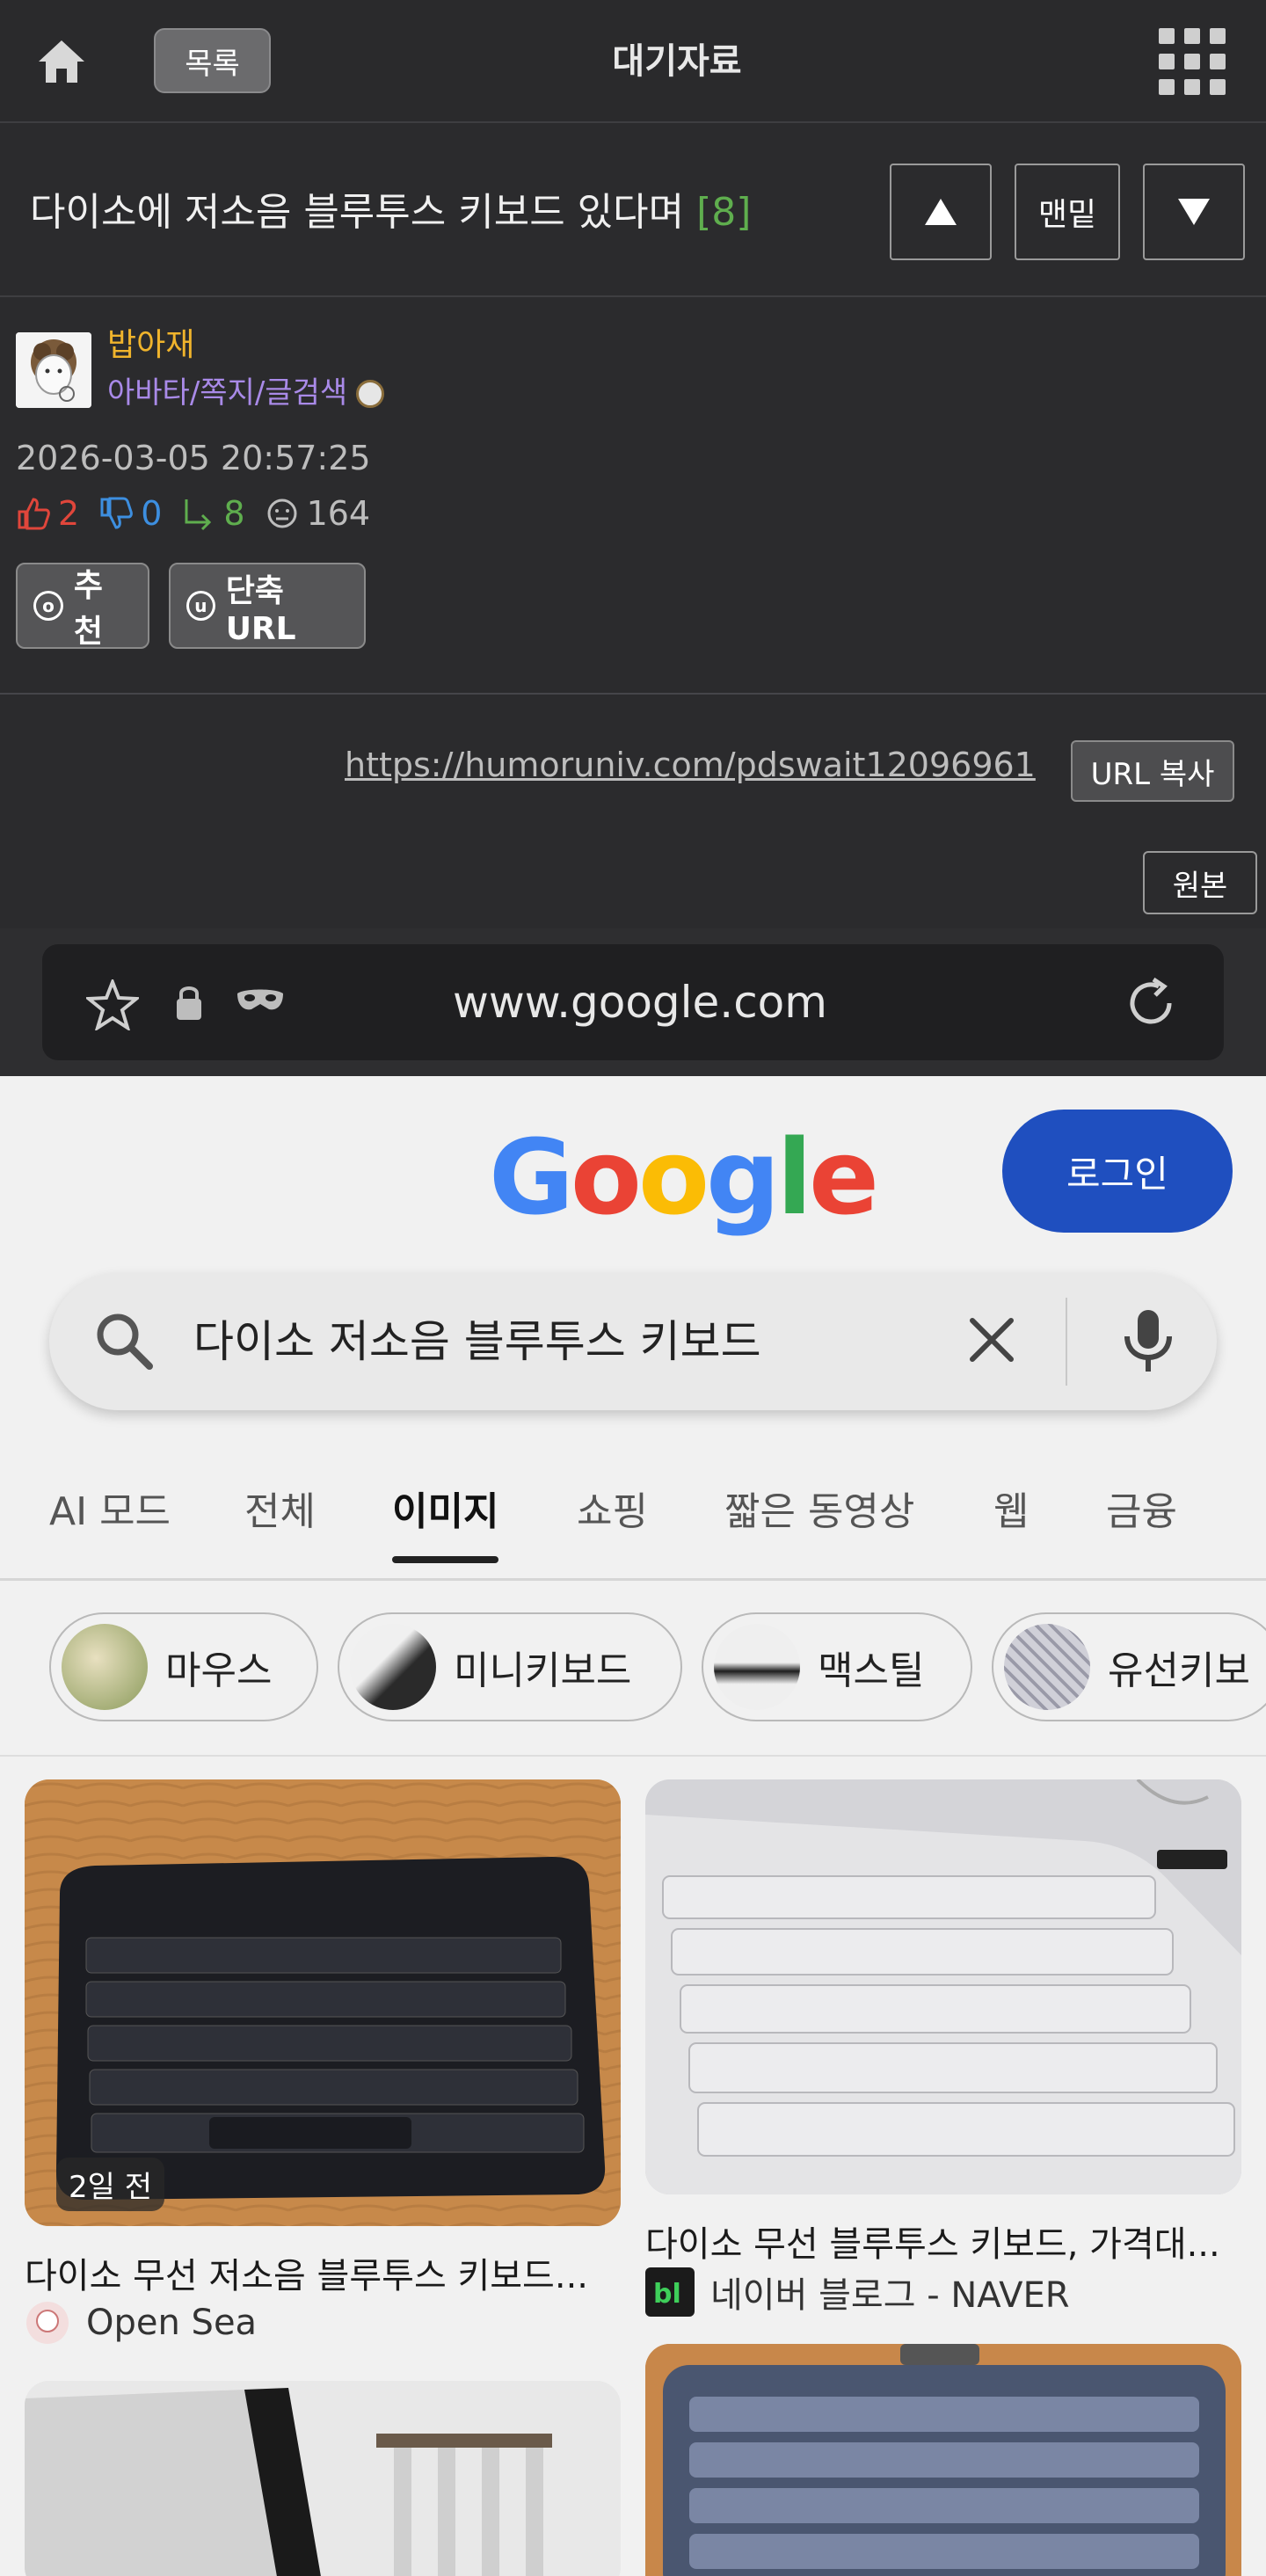  Describe the element at coordinates (1117, 1171) in the screenshot. I see `login-button: 로그인` at that location.